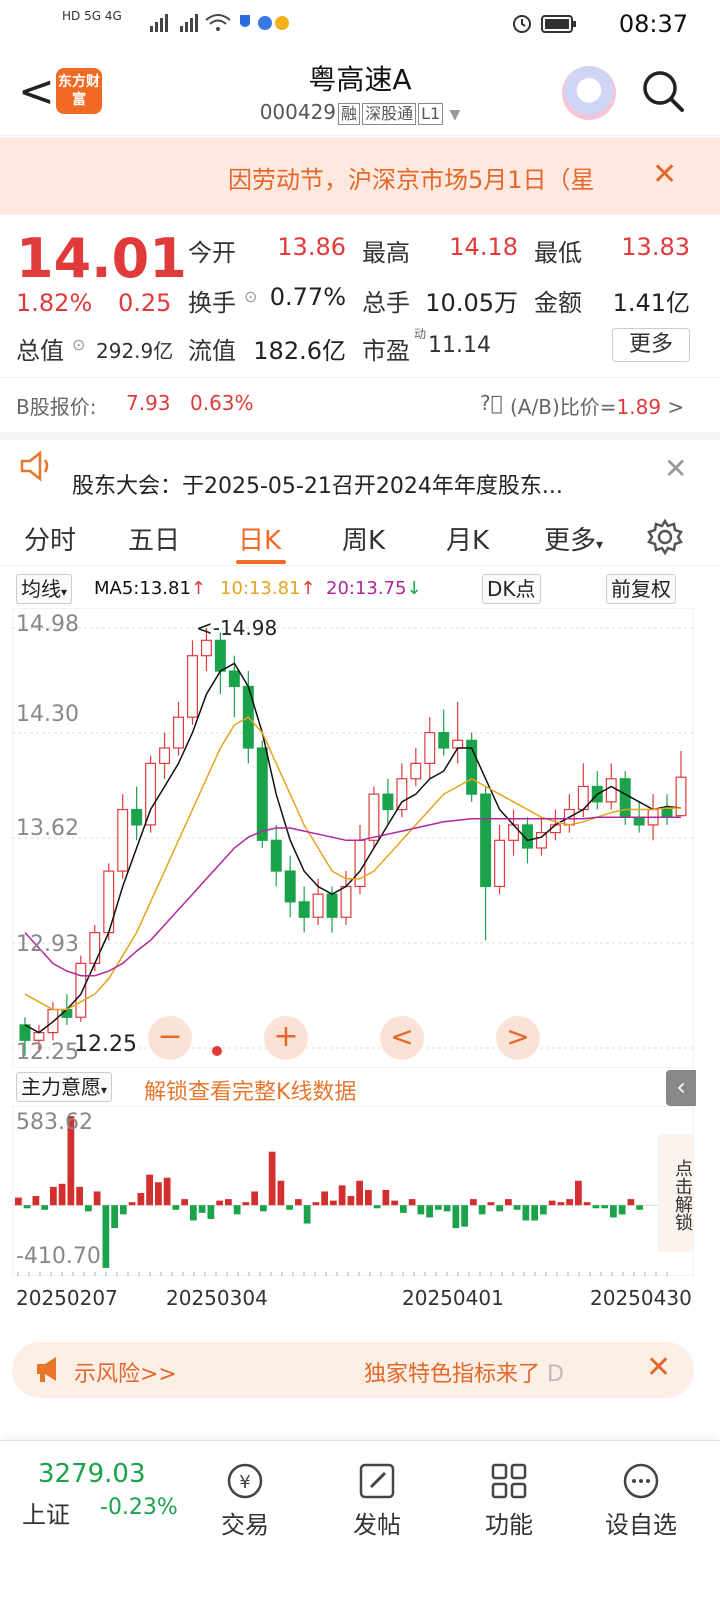 This screenshot has width=720, height=1600. I want to click on ma-selector: 均线▾, so click(44, 589).